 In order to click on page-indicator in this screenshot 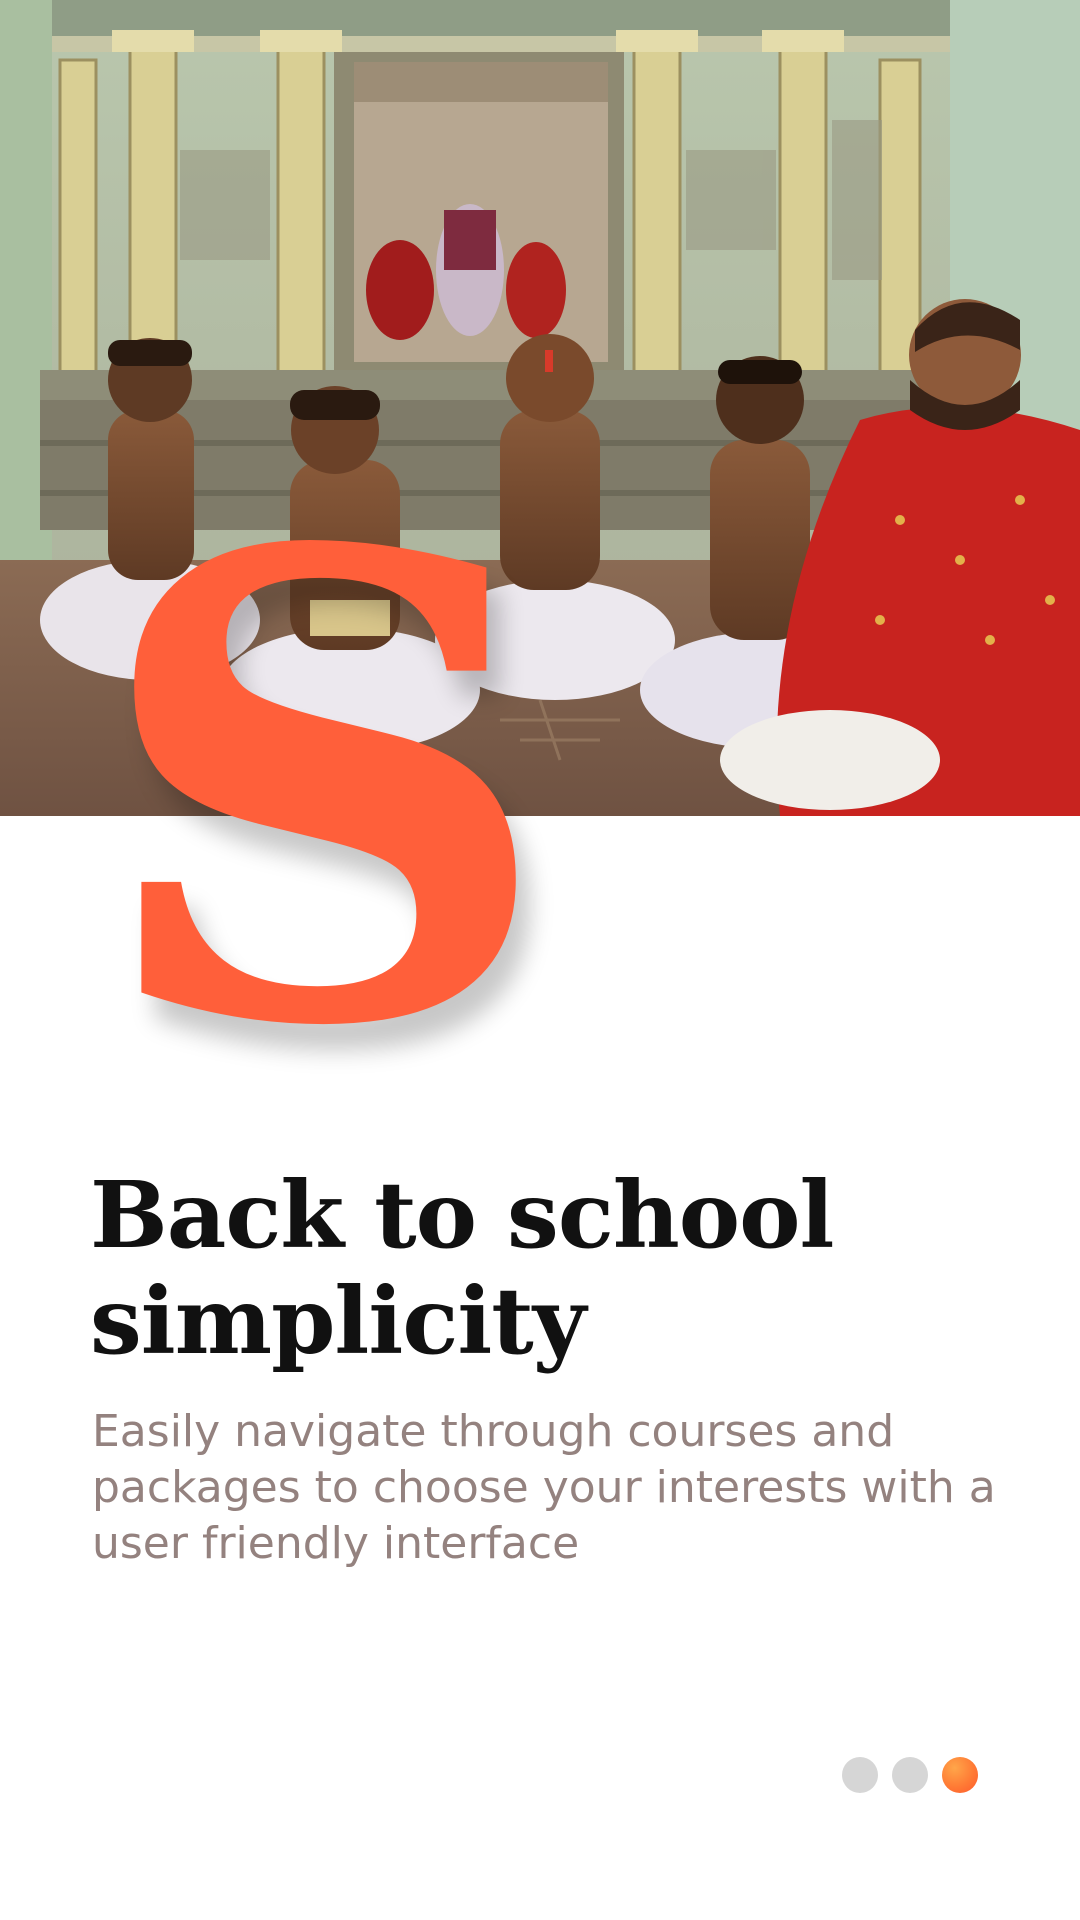, I will do `click(910, 1775)`.